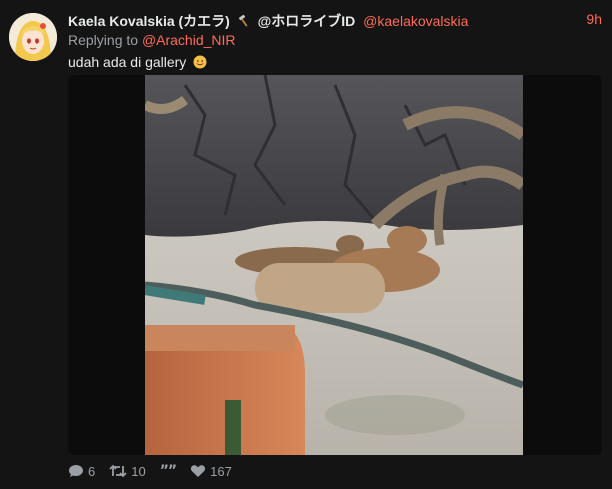 The width and height of the screenshot is (612, 489). What do you see at coordinates (76, 471) in the screenshot?
I see `comment-icon` at bounding box center [76, 471].